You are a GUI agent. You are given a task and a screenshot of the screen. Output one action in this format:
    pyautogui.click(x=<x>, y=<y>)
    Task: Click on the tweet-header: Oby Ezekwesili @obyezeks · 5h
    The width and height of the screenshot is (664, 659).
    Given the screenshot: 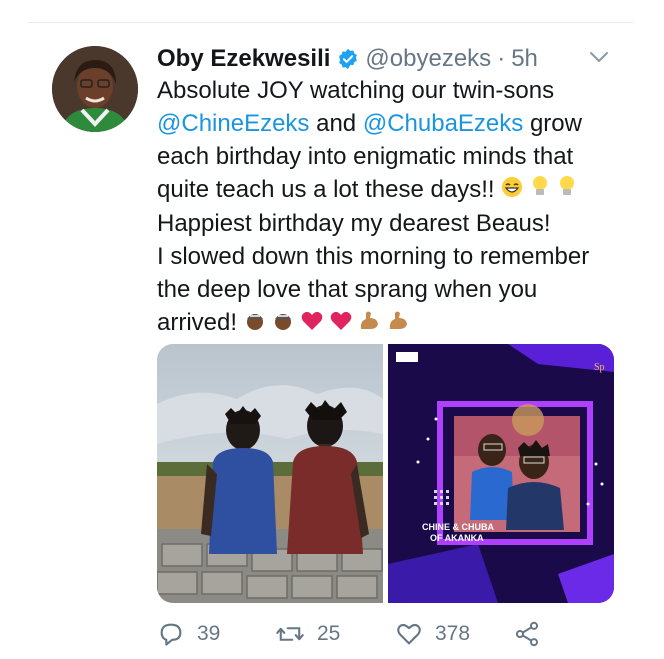 What is the action you would take?
    pyautogui.click(x=347, y=59)
    